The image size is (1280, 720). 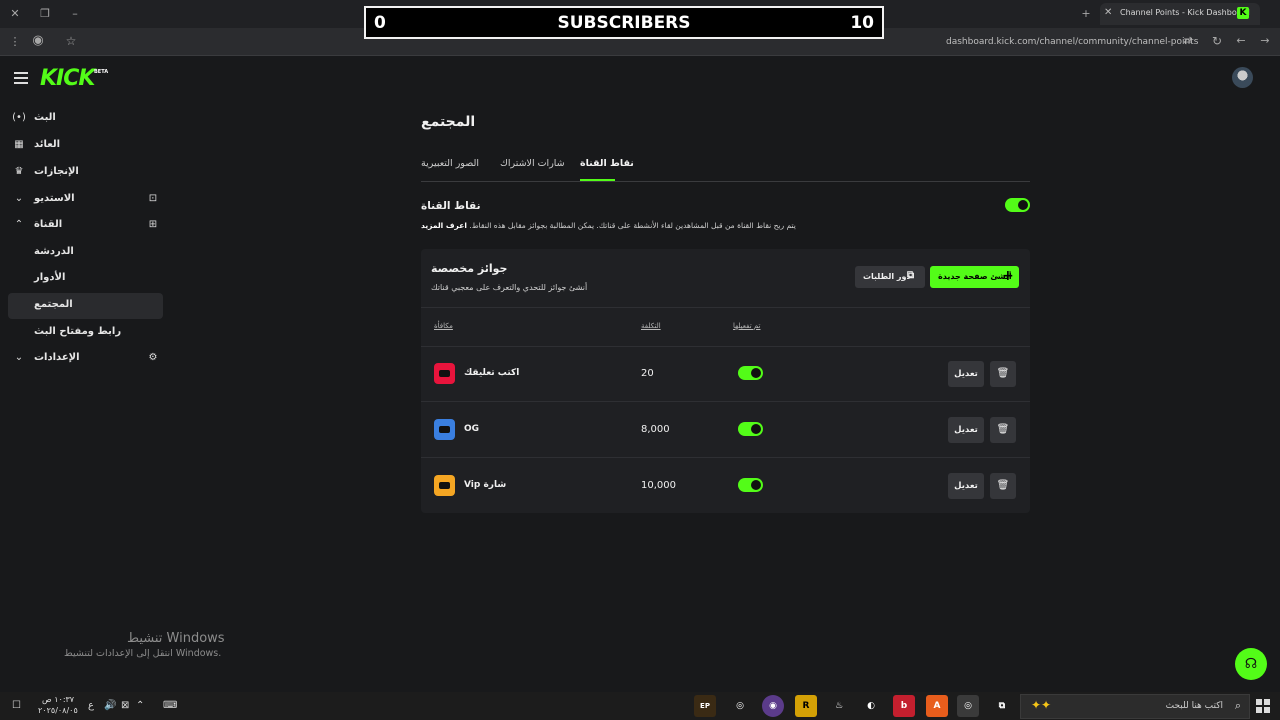 I want to click on sidebar-item-roles: الأدوار, so click(x=85, y=279).